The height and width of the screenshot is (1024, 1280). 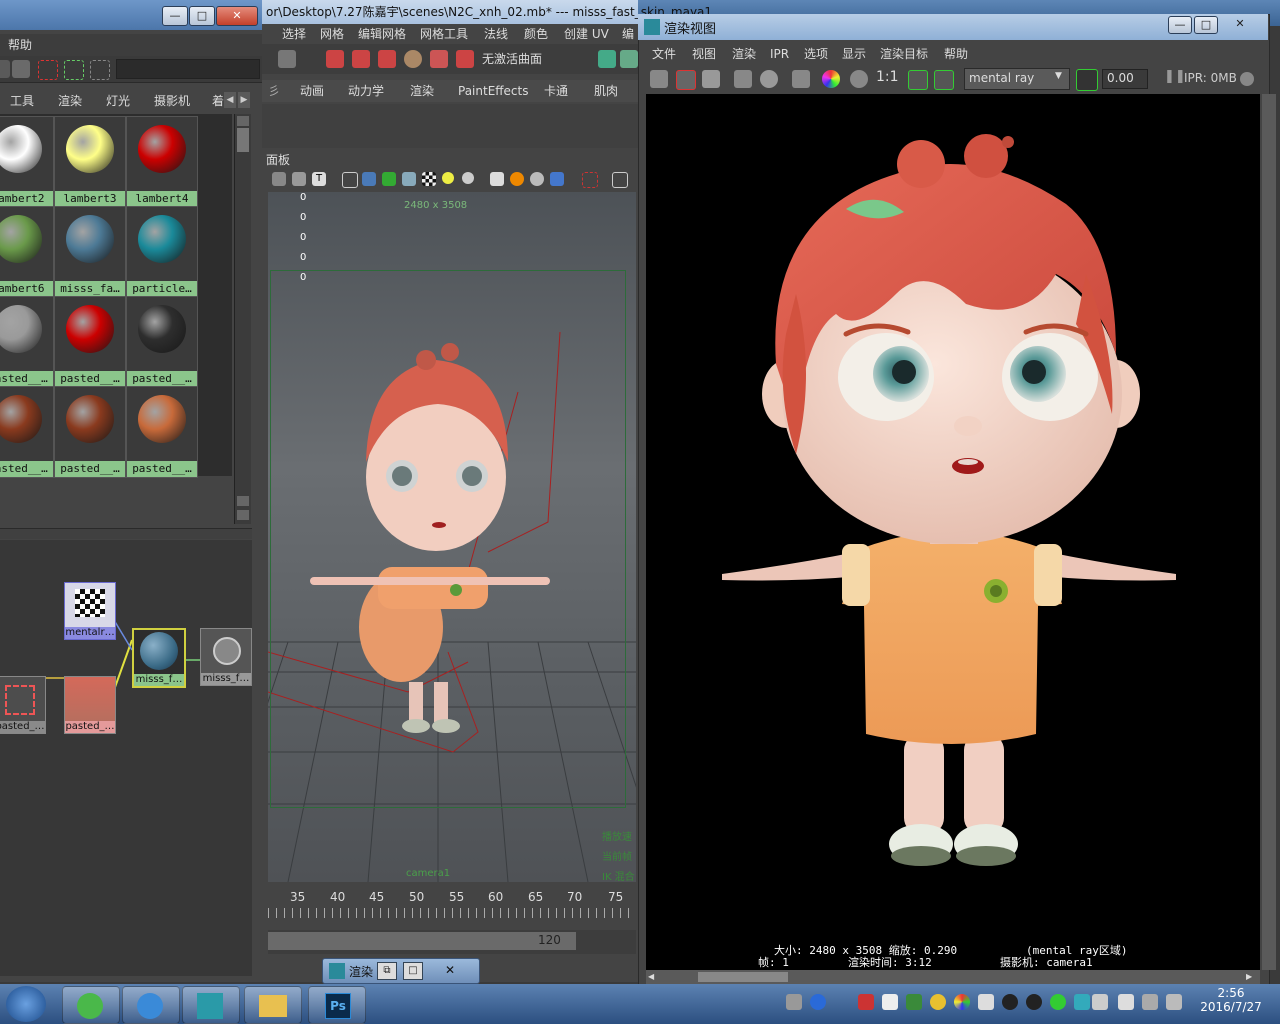 What do you see at coordinates (918, 80) in the screenshot?
I see `keep-image-icon` at bounding box center [918, 80].